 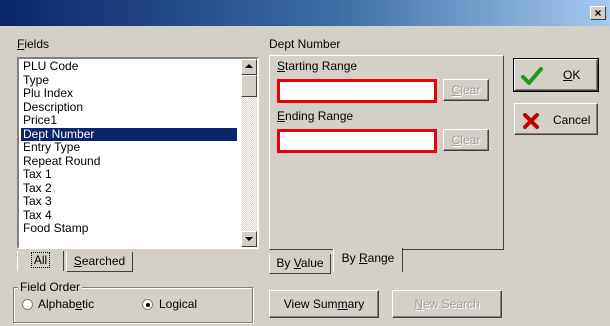 What do you see at coordinates (129, 216) in the screenshot?
I see `list-item: Tax 4` at bounding box center [129, 216].